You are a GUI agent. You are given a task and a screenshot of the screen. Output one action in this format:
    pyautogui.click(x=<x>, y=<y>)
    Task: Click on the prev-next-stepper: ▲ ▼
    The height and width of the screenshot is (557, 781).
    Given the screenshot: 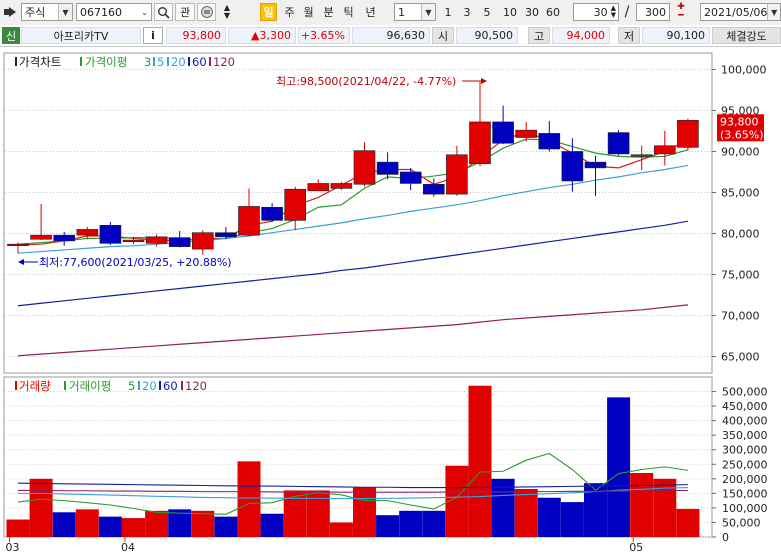 What is the action you would take?
    pyautogui.click(x=227, y=12)
    